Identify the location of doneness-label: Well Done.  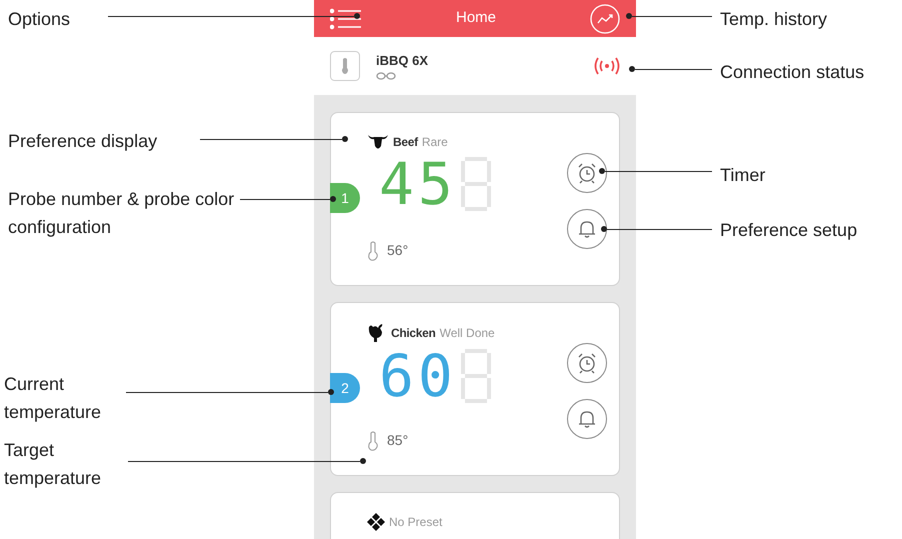
(467, 333).